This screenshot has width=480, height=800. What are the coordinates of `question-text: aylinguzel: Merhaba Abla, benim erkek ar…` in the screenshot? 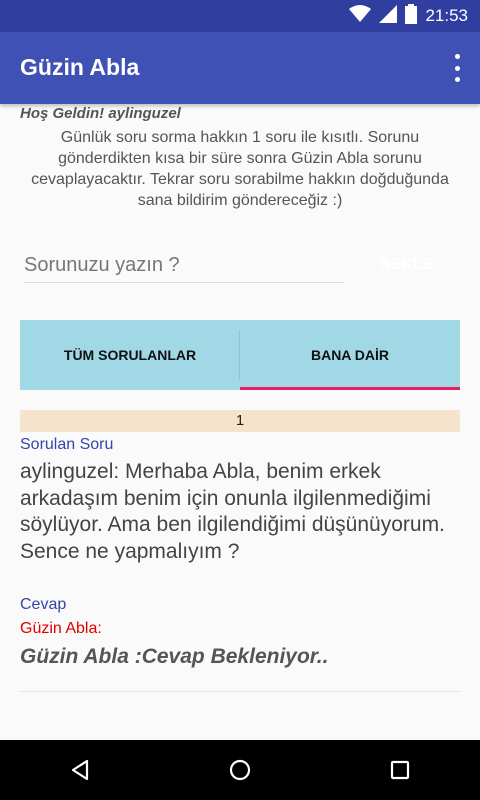 It's located at (232, 511).